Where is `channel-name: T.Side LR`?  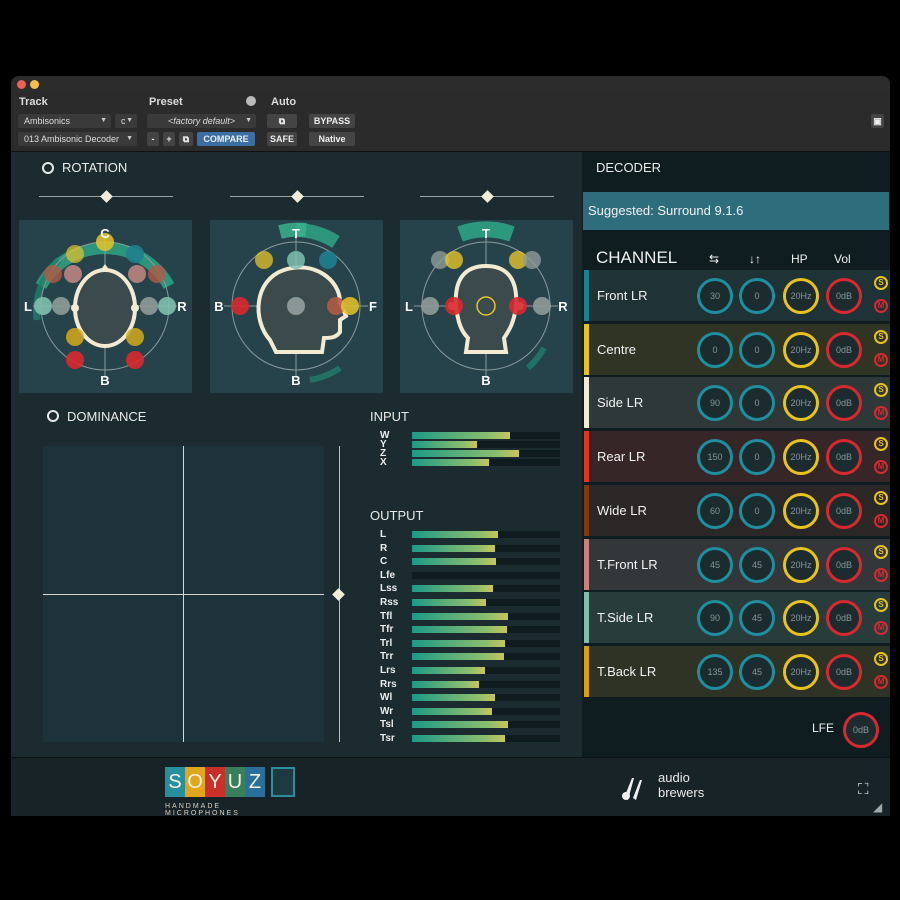 channel-name: T.Side LR is located at coordinates (625, 618).